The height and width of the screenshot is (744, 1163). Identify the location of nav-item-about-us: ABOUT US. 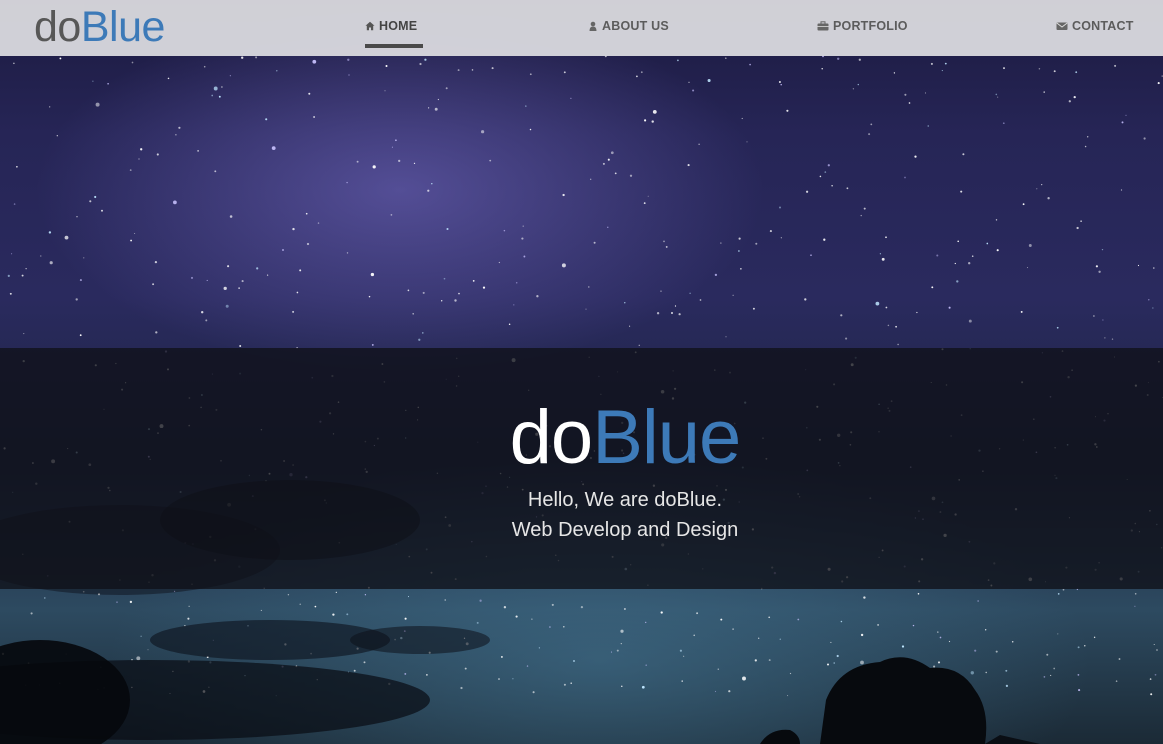
(628, 26).